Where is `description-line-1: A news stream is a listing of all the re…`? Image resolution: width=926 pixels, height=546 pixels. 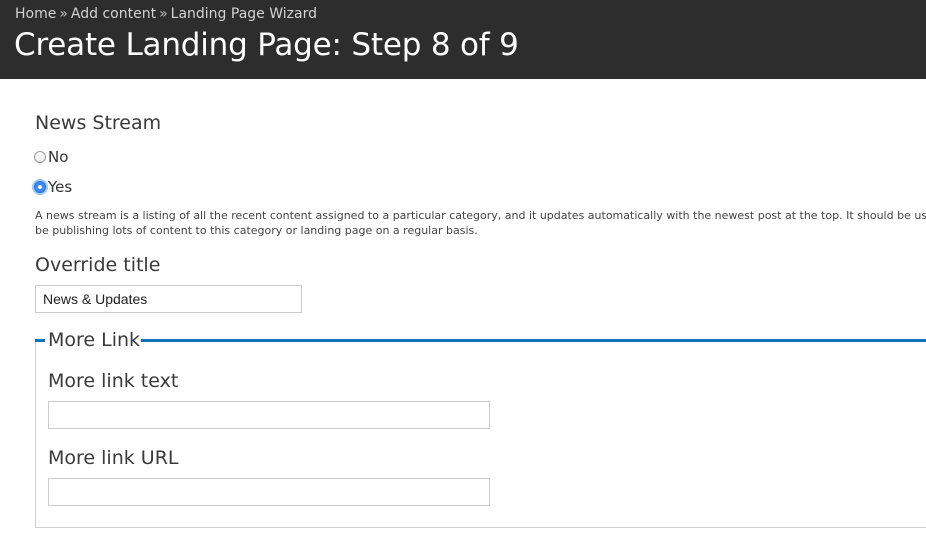
description-line-1: A news stream is a listing of all the re… is located at coordinates (480, 215).